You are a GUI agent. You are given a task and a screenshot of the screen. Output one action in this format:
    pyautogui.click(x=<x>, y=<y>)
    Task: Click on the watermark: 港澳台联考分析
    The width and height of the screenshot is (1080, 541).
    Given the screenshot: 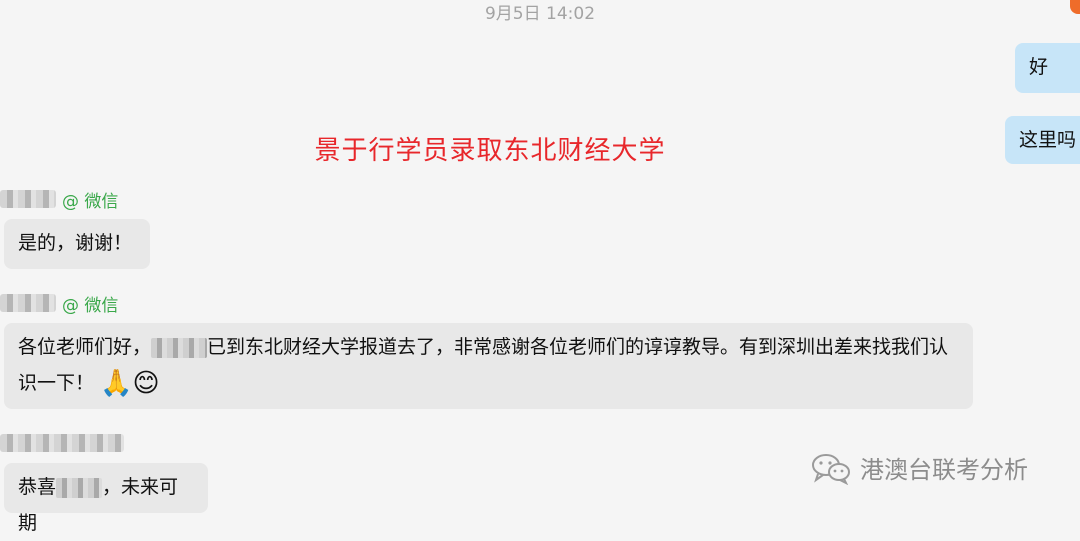 What is the action you would take?
    pyautogui.click(x=919, y=467)
    